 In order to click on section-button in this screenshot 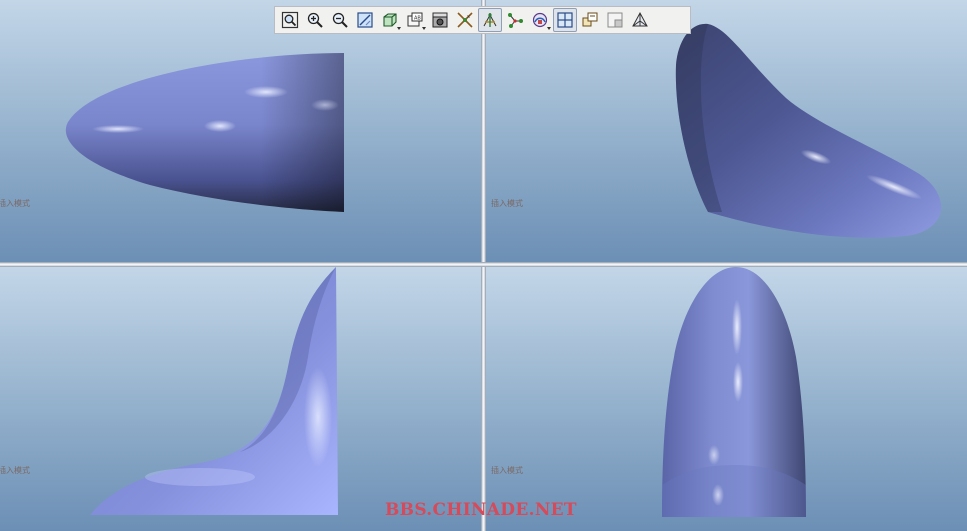, I will do `click(615, 20)`.